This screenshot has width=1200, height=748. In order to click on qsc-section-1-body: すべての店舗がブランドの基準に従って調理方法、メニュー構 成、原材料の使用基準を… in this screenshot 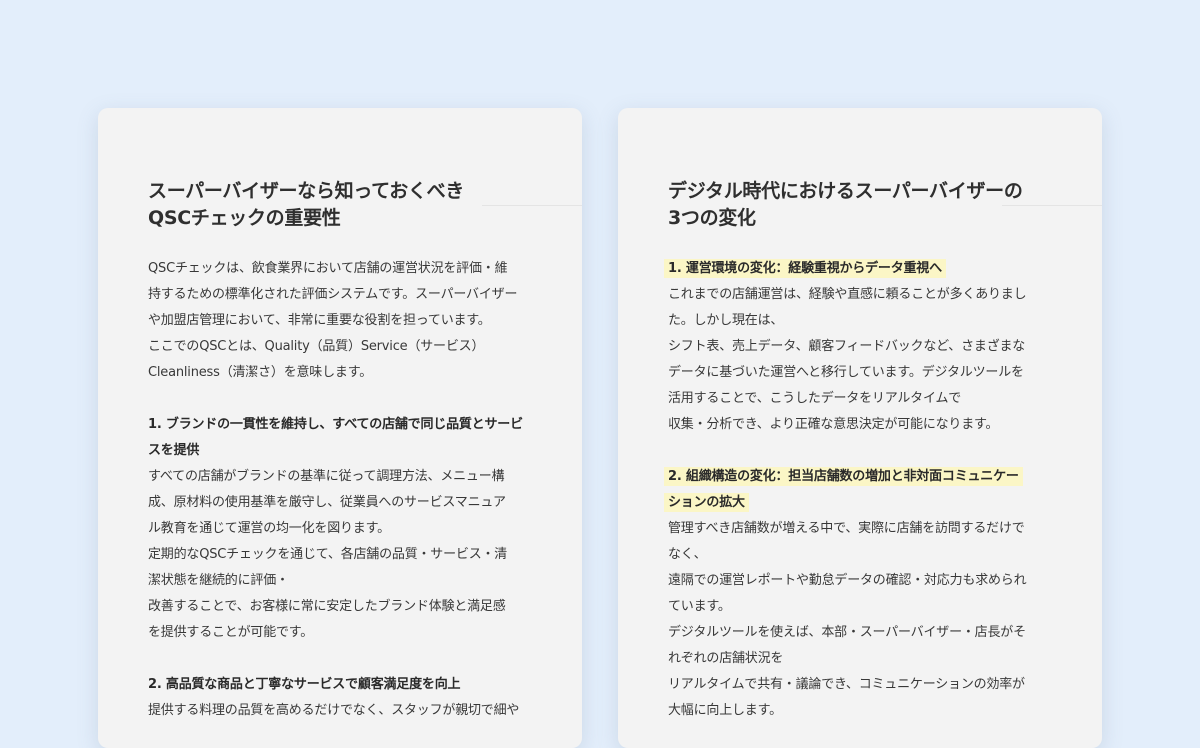, I will do `click(328, 554)`.